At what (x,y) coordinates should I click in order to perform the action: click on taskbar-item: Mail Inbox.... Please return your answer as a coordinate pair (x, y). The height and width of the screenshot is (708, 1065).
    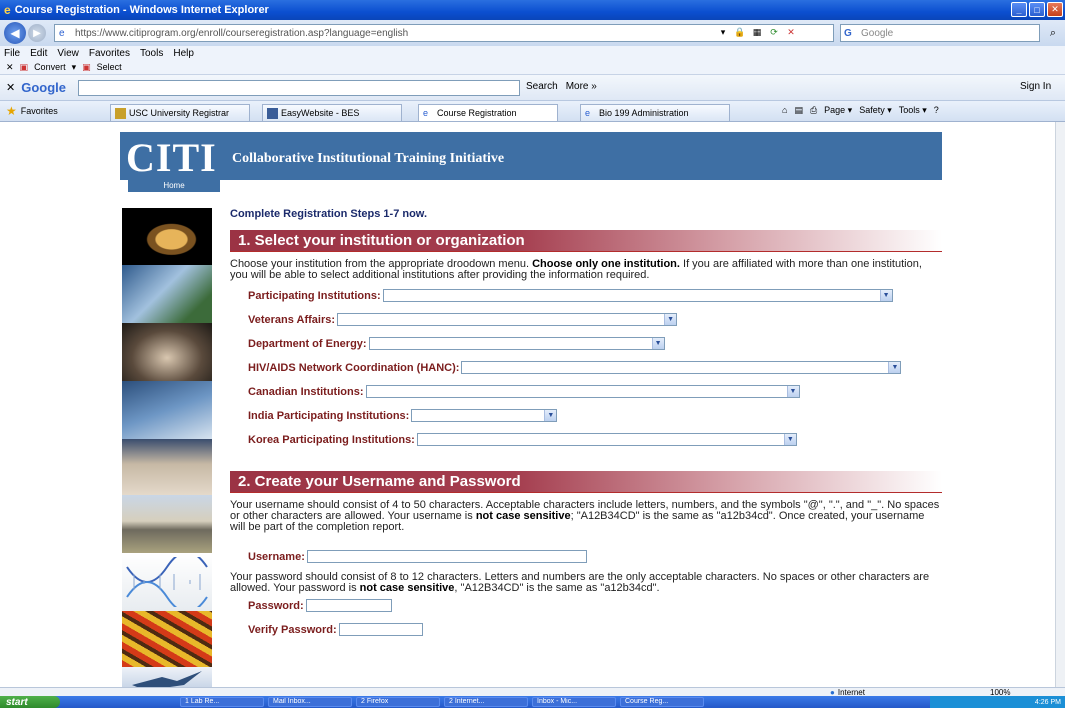
    Looking at the image, I should click on (310, 702).